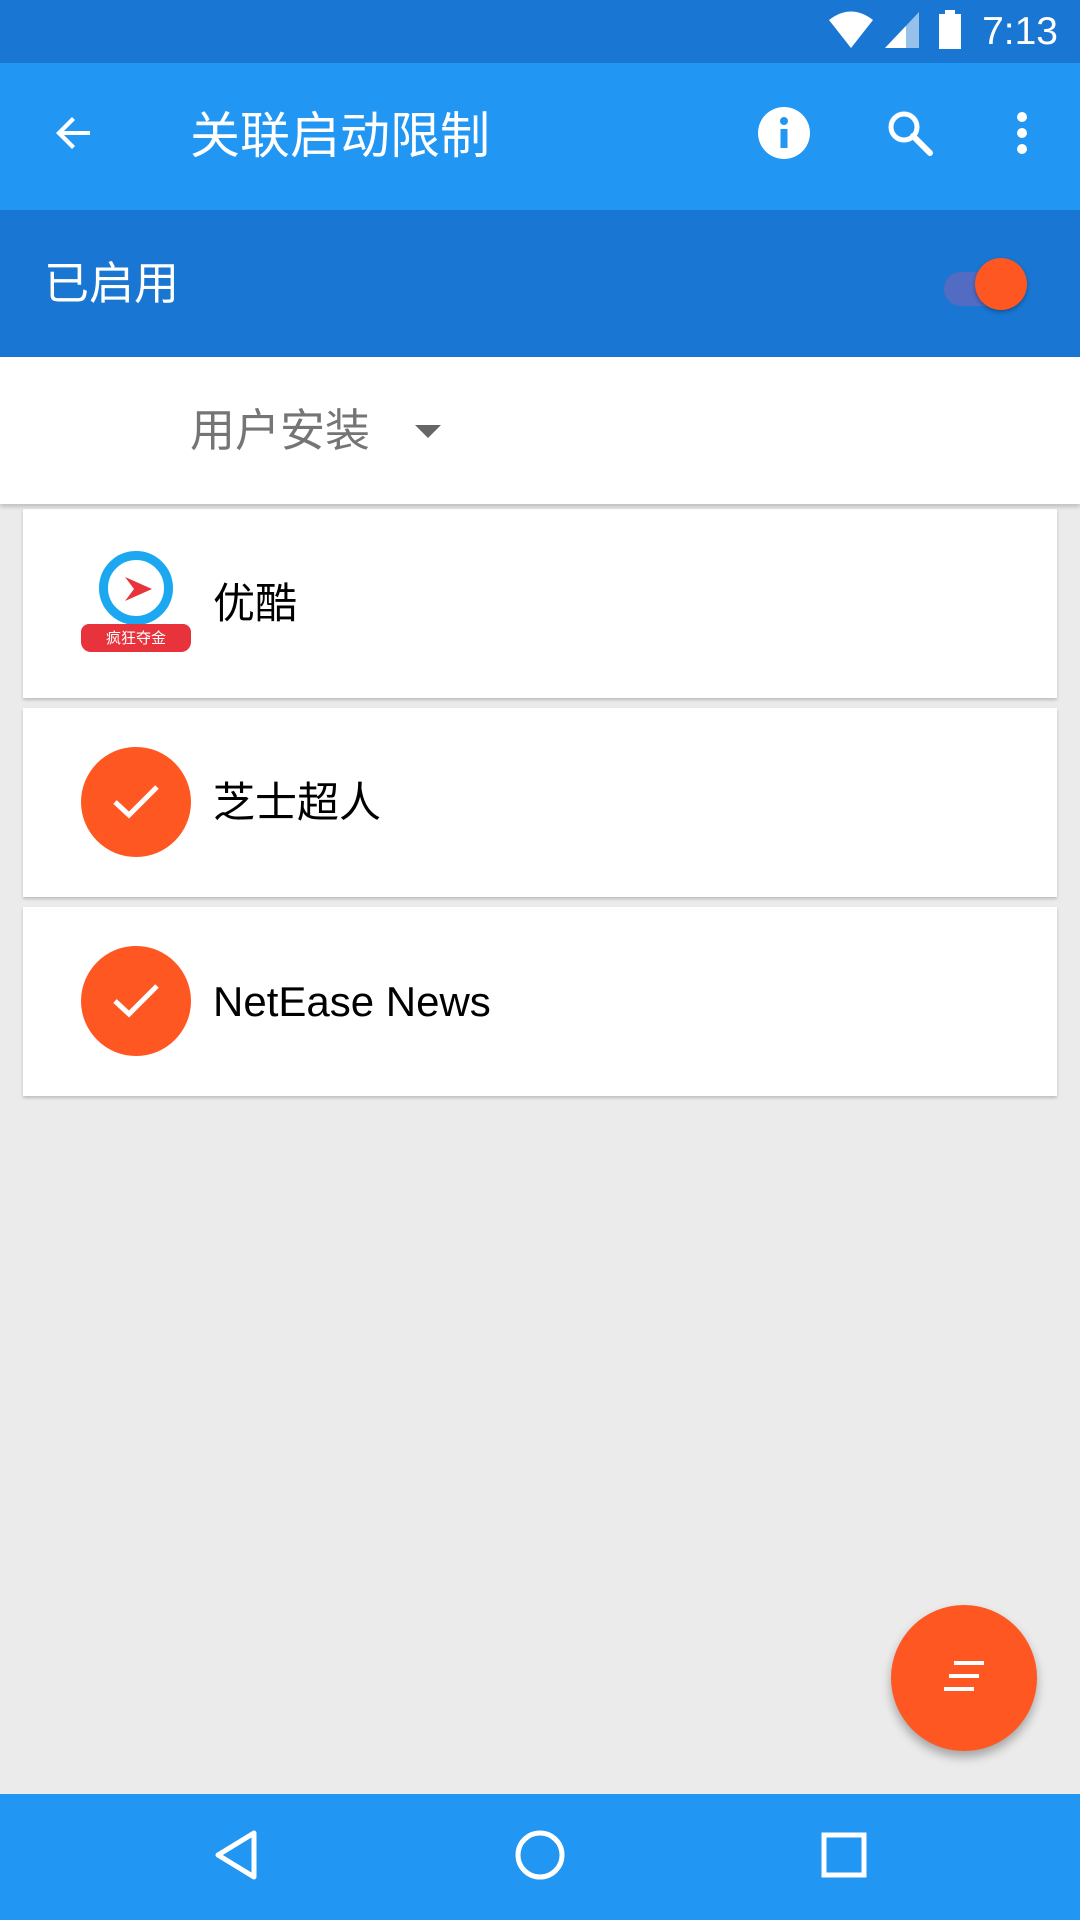  What do you see at coordinates (540, 136) in the screenshot?
I see `toolbar: 关联启动限制` at bounding box center [540, 136].